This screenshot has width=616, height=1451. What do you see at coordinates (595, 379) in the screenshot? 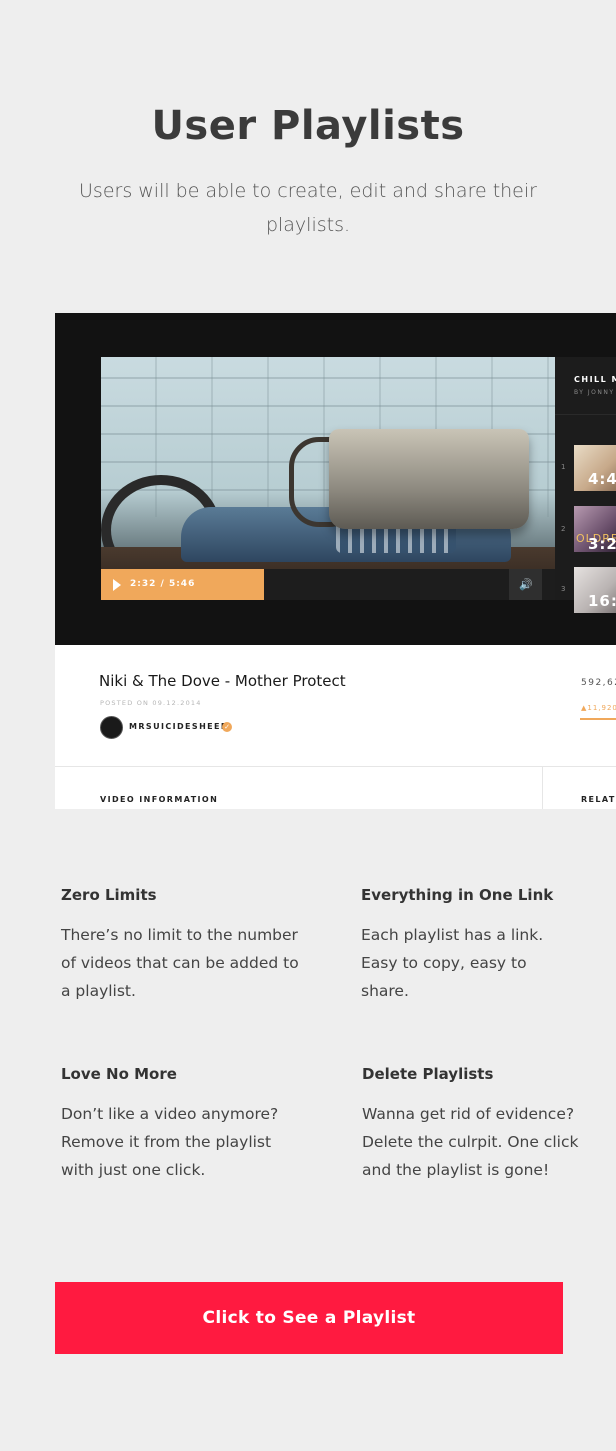
I see `playlist-title: CHILL M` at bounding box center [595, 379].